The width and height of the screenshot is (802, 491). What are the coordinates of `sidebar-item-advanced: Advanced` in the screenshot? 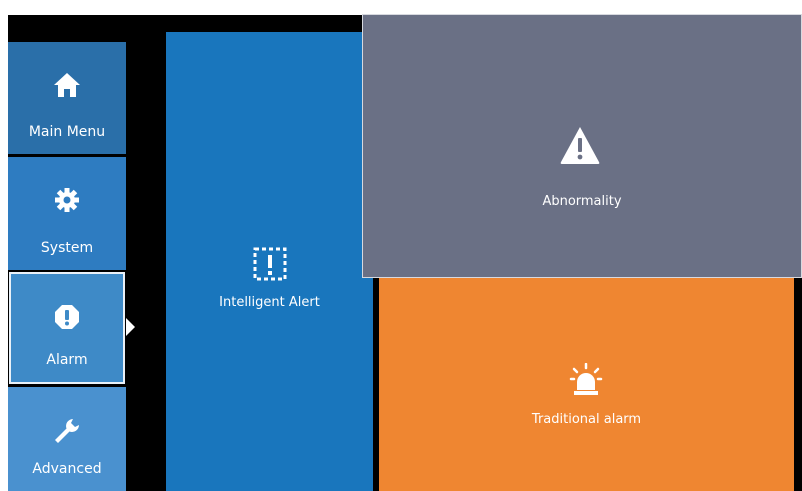 It's located at (67, 439).